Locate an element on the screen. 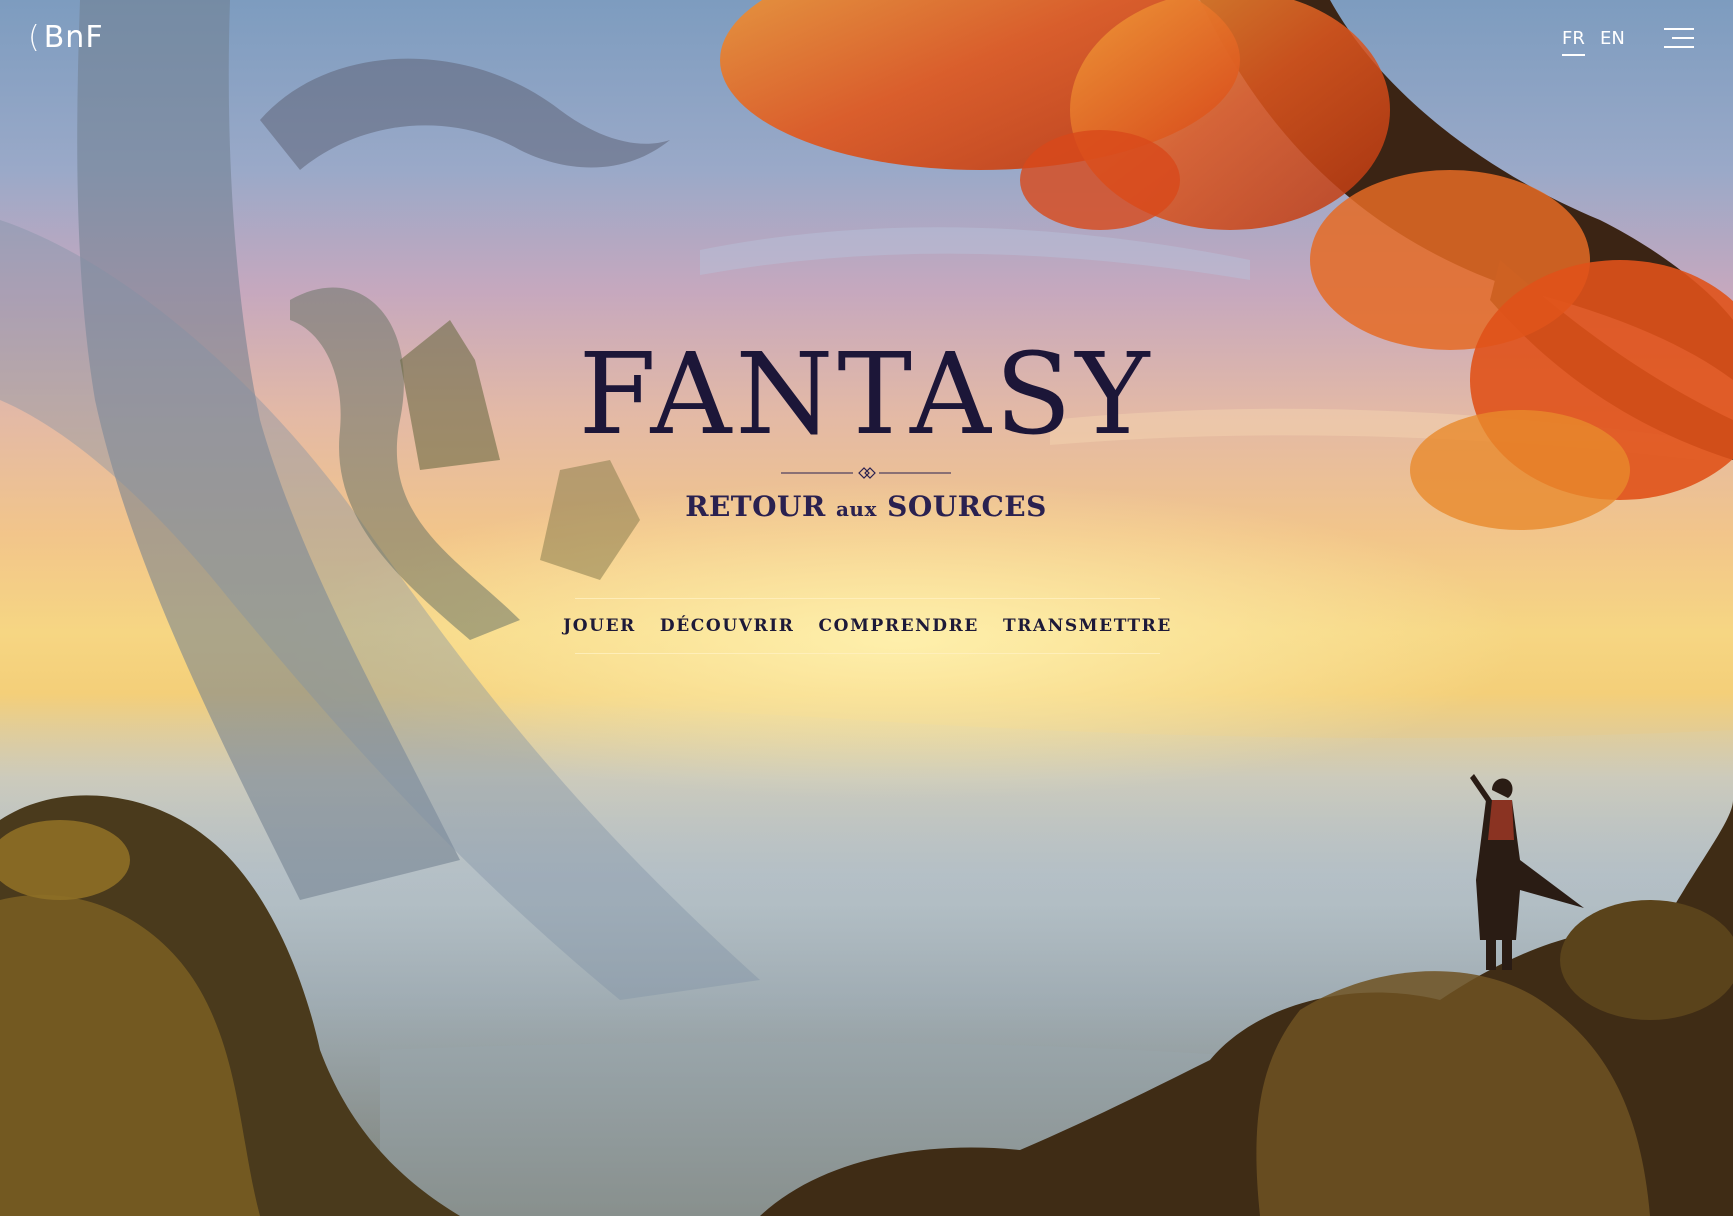  bnf-logo: ( BnF is located at coordinates (66, 37).